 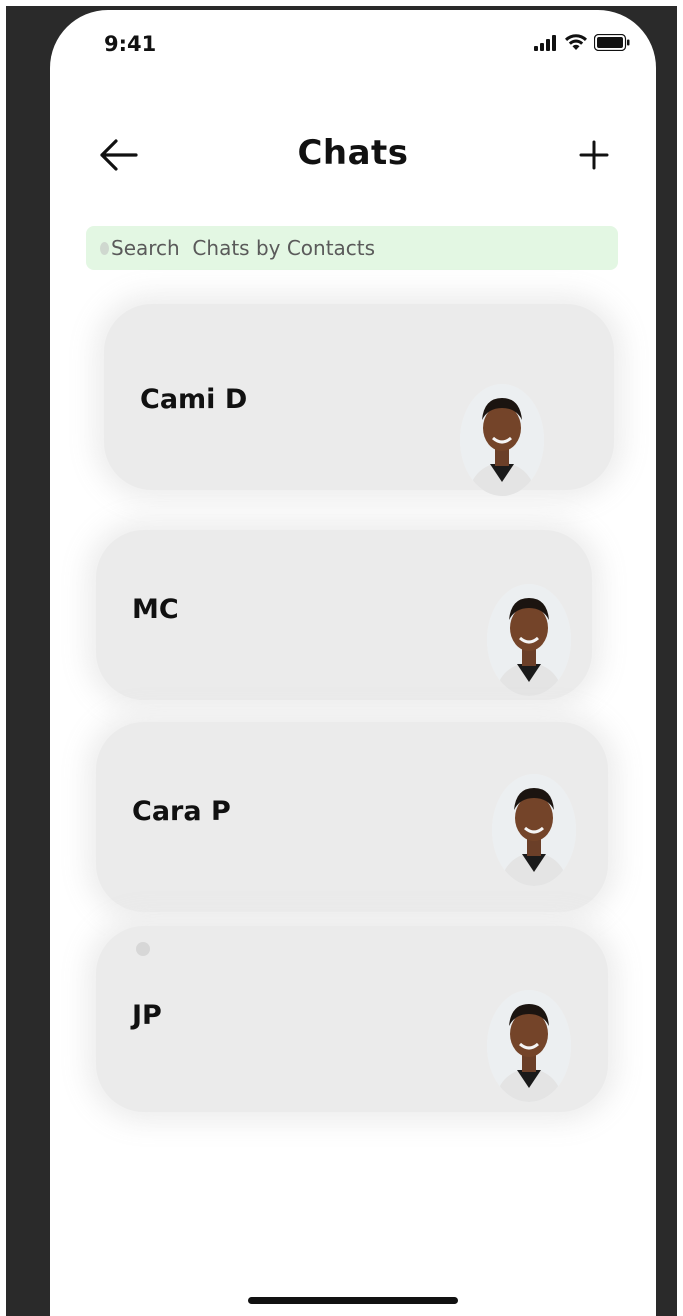 What do you see at coordinates (576, 42) in the screenshot?
I see `wifi-icon` at bounding box center [576, 42].